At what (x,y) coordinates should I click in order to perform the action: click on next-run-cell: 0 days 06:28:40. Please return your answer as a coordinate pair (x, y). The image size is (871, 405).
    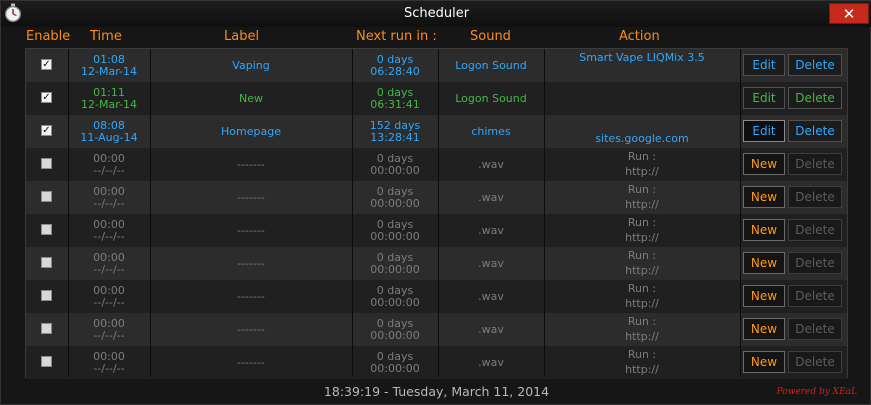
    Looking at the image, I should click on (395, 65).